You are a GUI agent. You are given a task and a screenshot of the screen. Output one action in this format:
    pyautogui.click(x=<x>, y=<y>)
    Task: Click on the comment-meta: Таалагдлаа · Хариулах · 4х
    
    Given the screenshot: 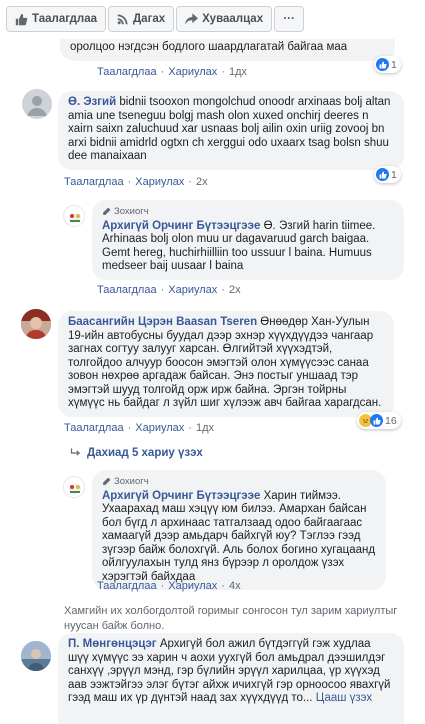 What is the action you would take?
    pyautogui.click(x=169, y=586)
    